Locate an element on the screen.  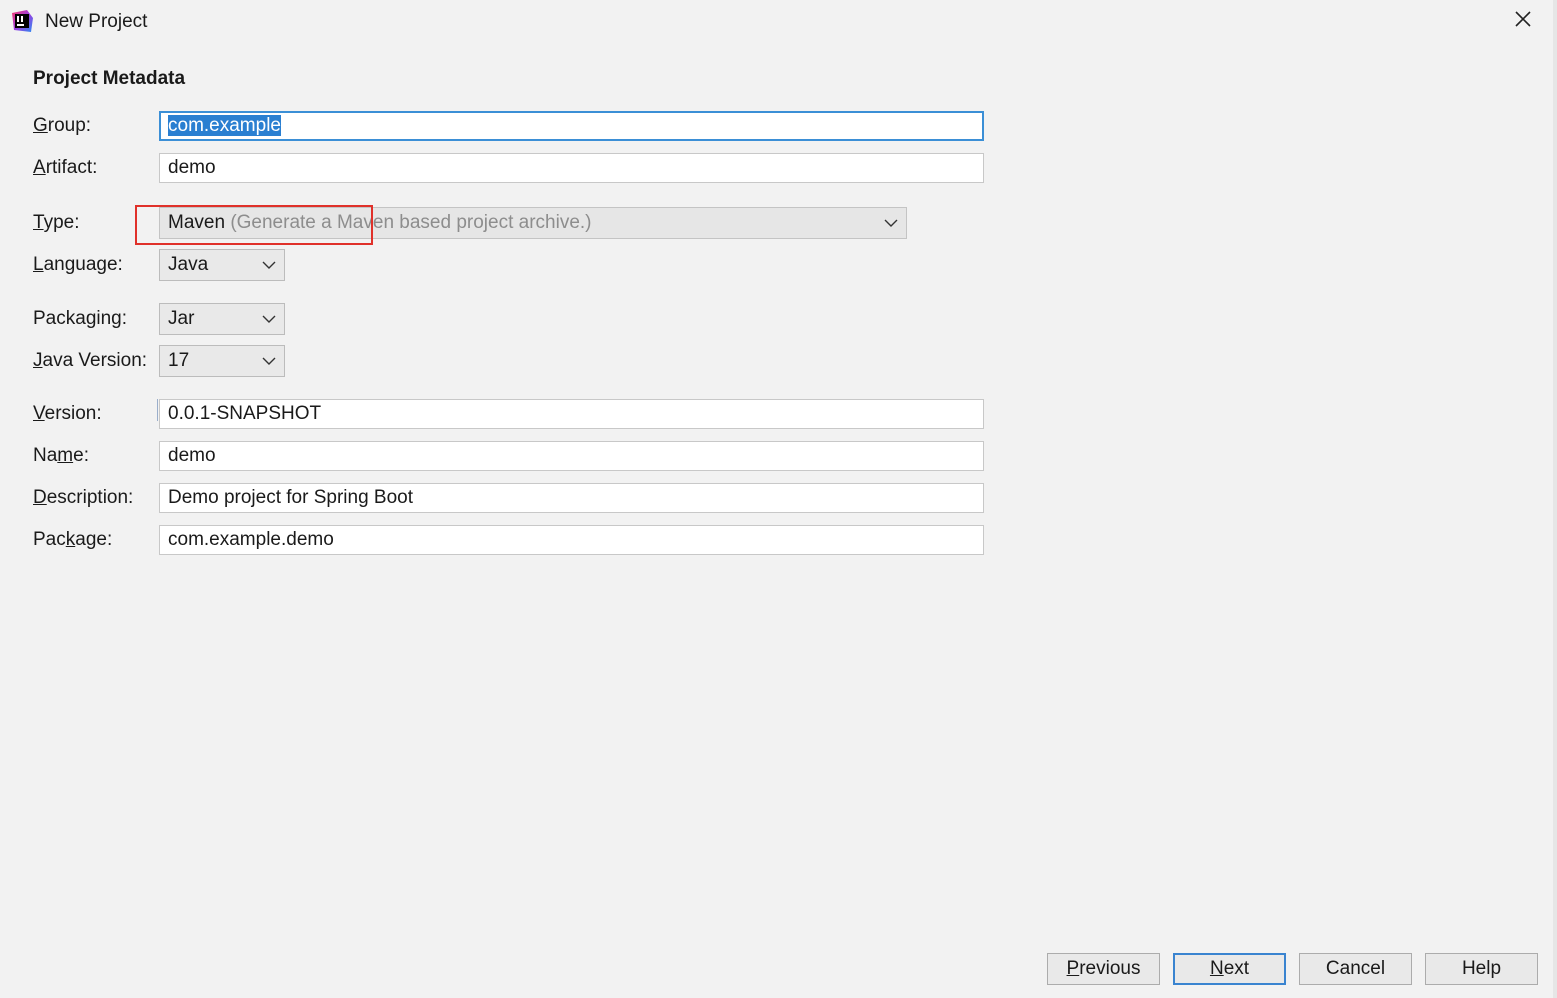
section-title: Project Metadata is located at coordinates (109, 78).